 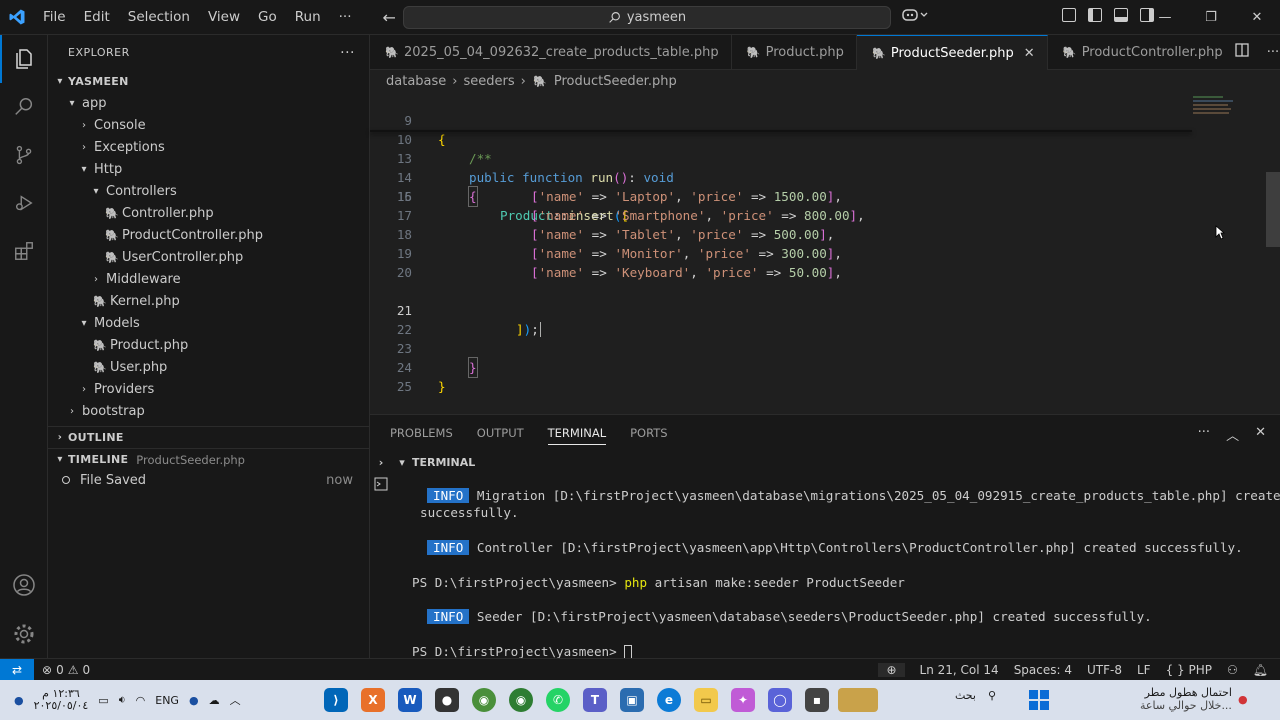 What do you see at coordinates (1215, 109) in the screenshot?
I see `minimap` at bounding box center [1215, 109].